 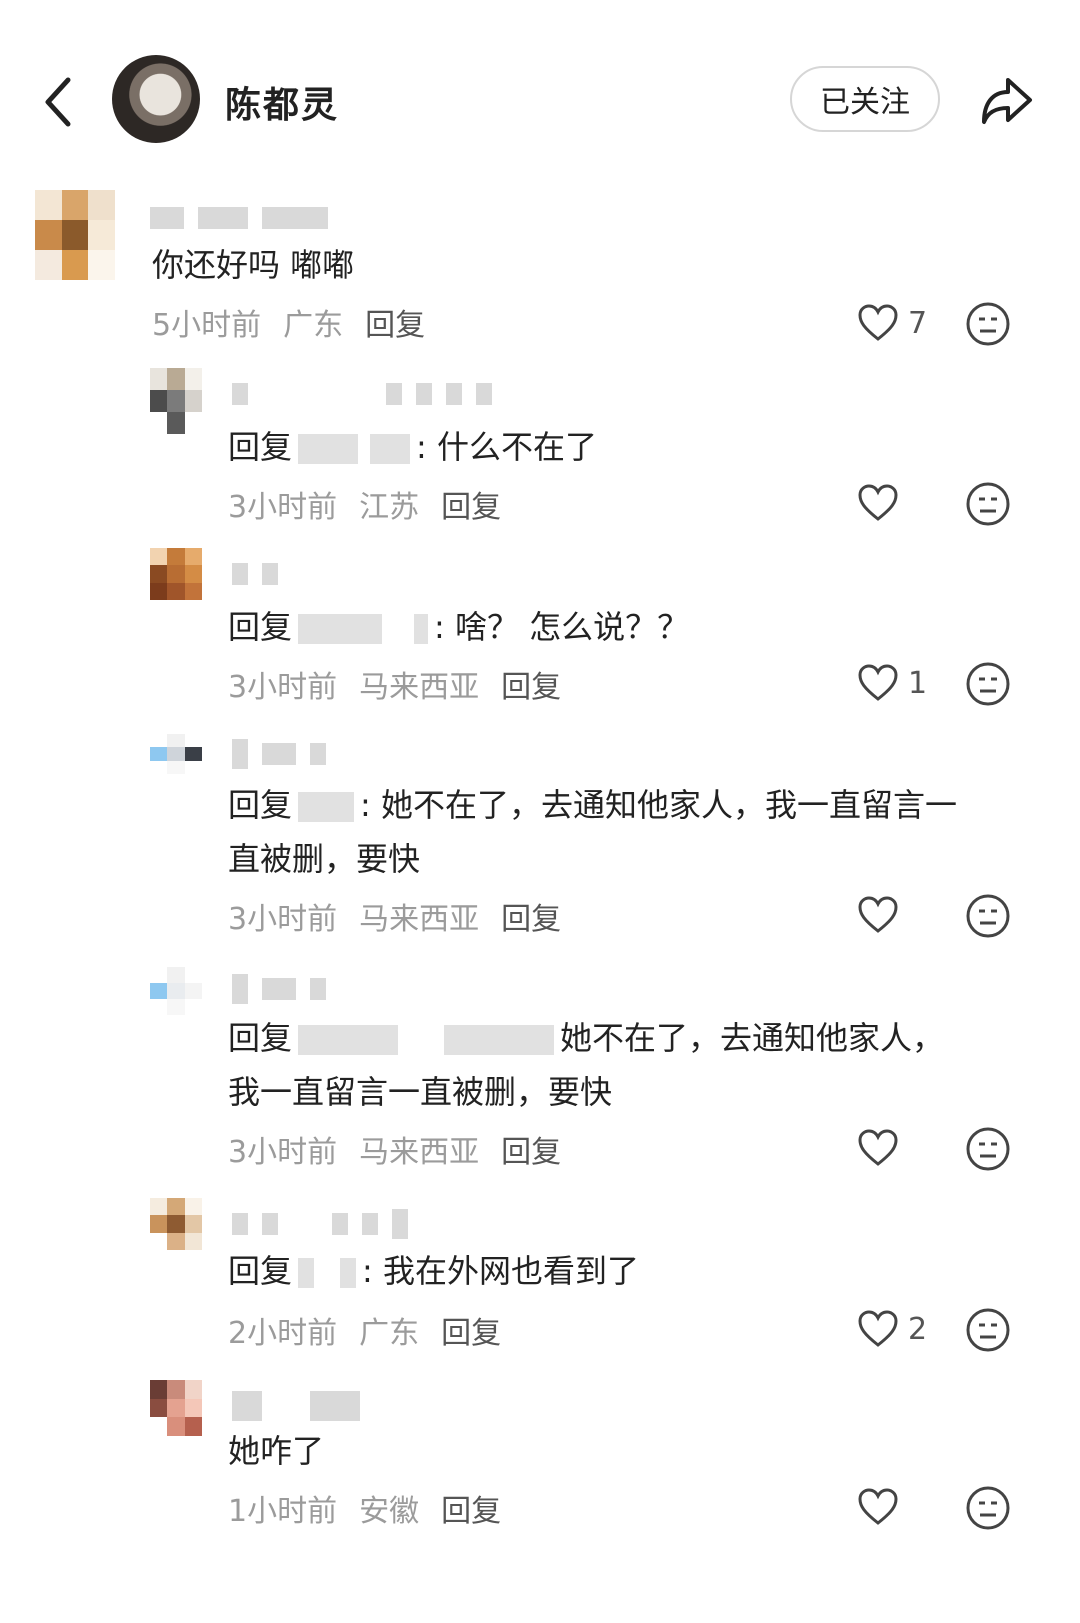 I want to click on like-count: 2, so click(x=918, y=1329).